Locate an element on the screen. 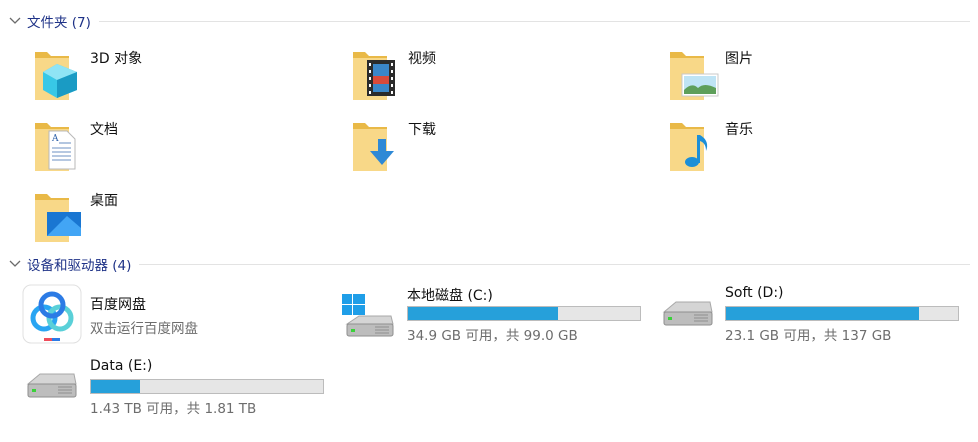  baidu-netdisk-app: 百度网盘 双击运行百度网盘 is located at coordinates (167, 317).